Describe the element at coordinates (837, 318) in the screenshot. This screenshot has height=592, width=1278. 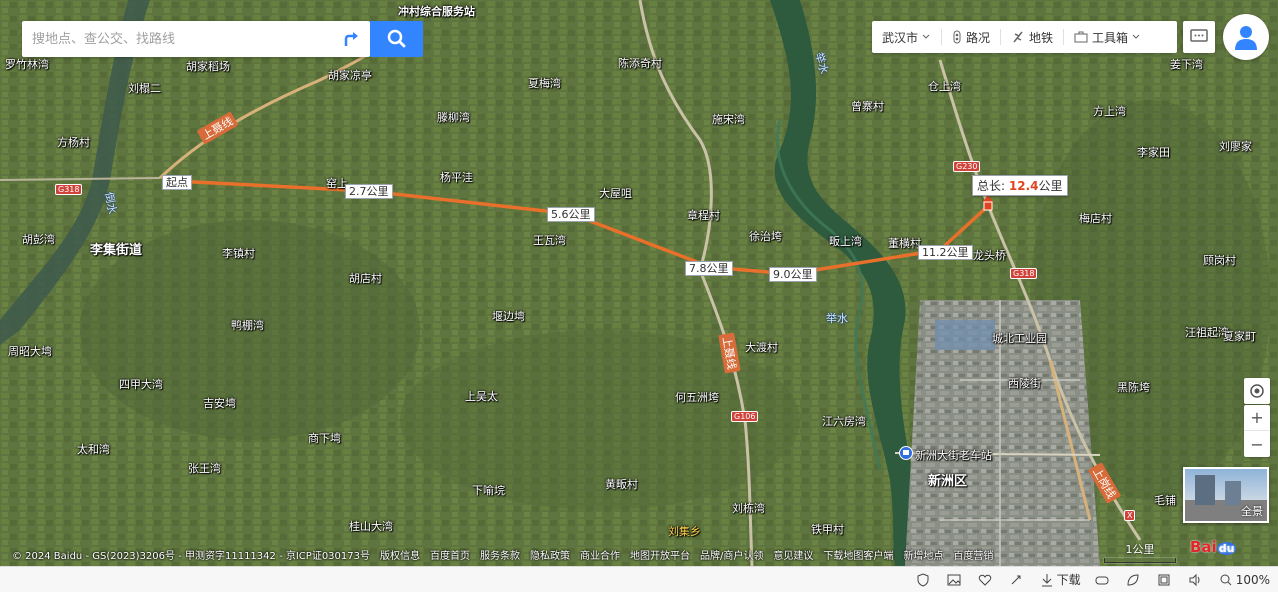
I see `water-label: 举水` at that location.